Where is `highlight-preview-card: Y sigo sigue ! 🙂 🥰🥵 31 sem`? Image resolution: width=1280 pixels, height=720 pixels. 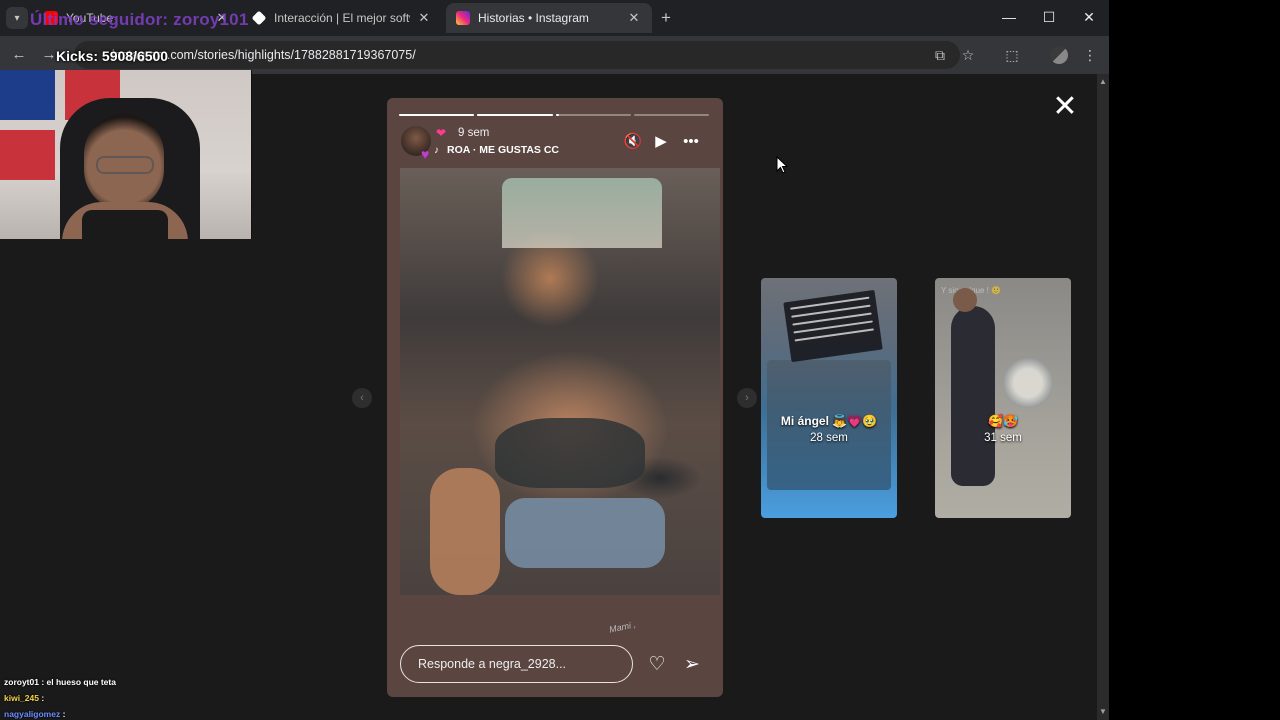
highlight-preview-card: Y sigo sigue ! 🙂 🥰🥵 31 sem is located at coordinates (1003, 398).